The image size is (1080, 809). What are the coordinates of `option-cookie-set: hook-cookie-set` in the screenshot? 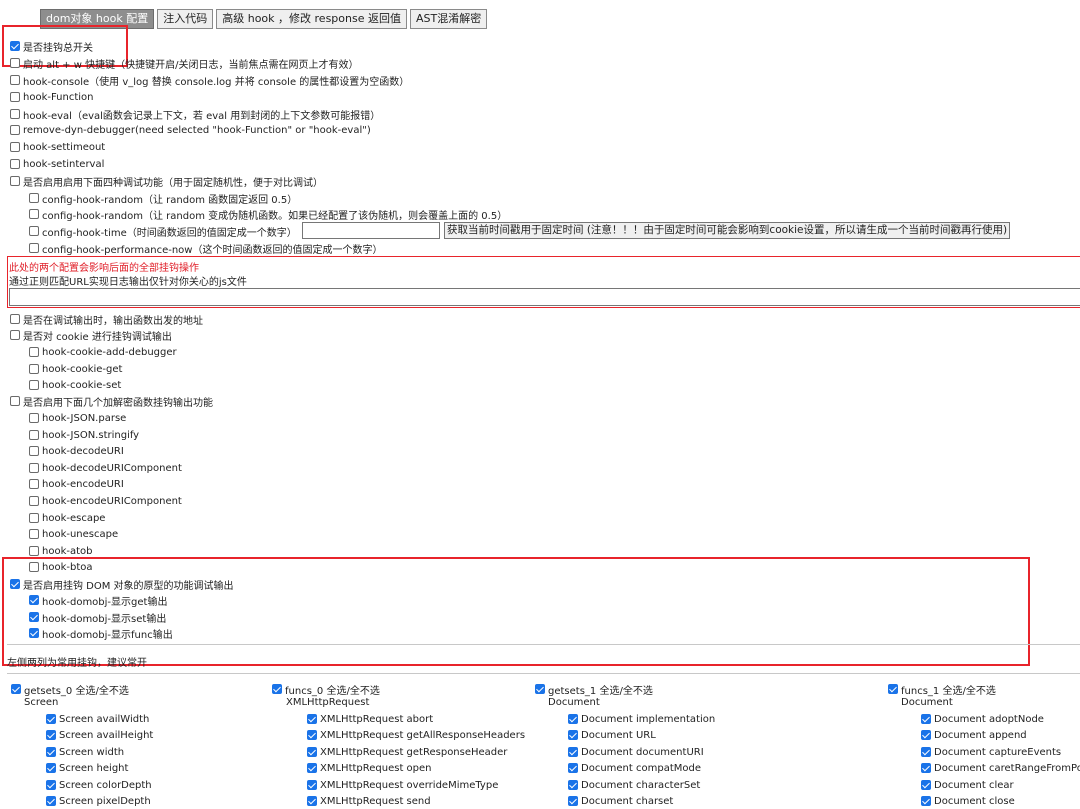 It's located at (75, 385).